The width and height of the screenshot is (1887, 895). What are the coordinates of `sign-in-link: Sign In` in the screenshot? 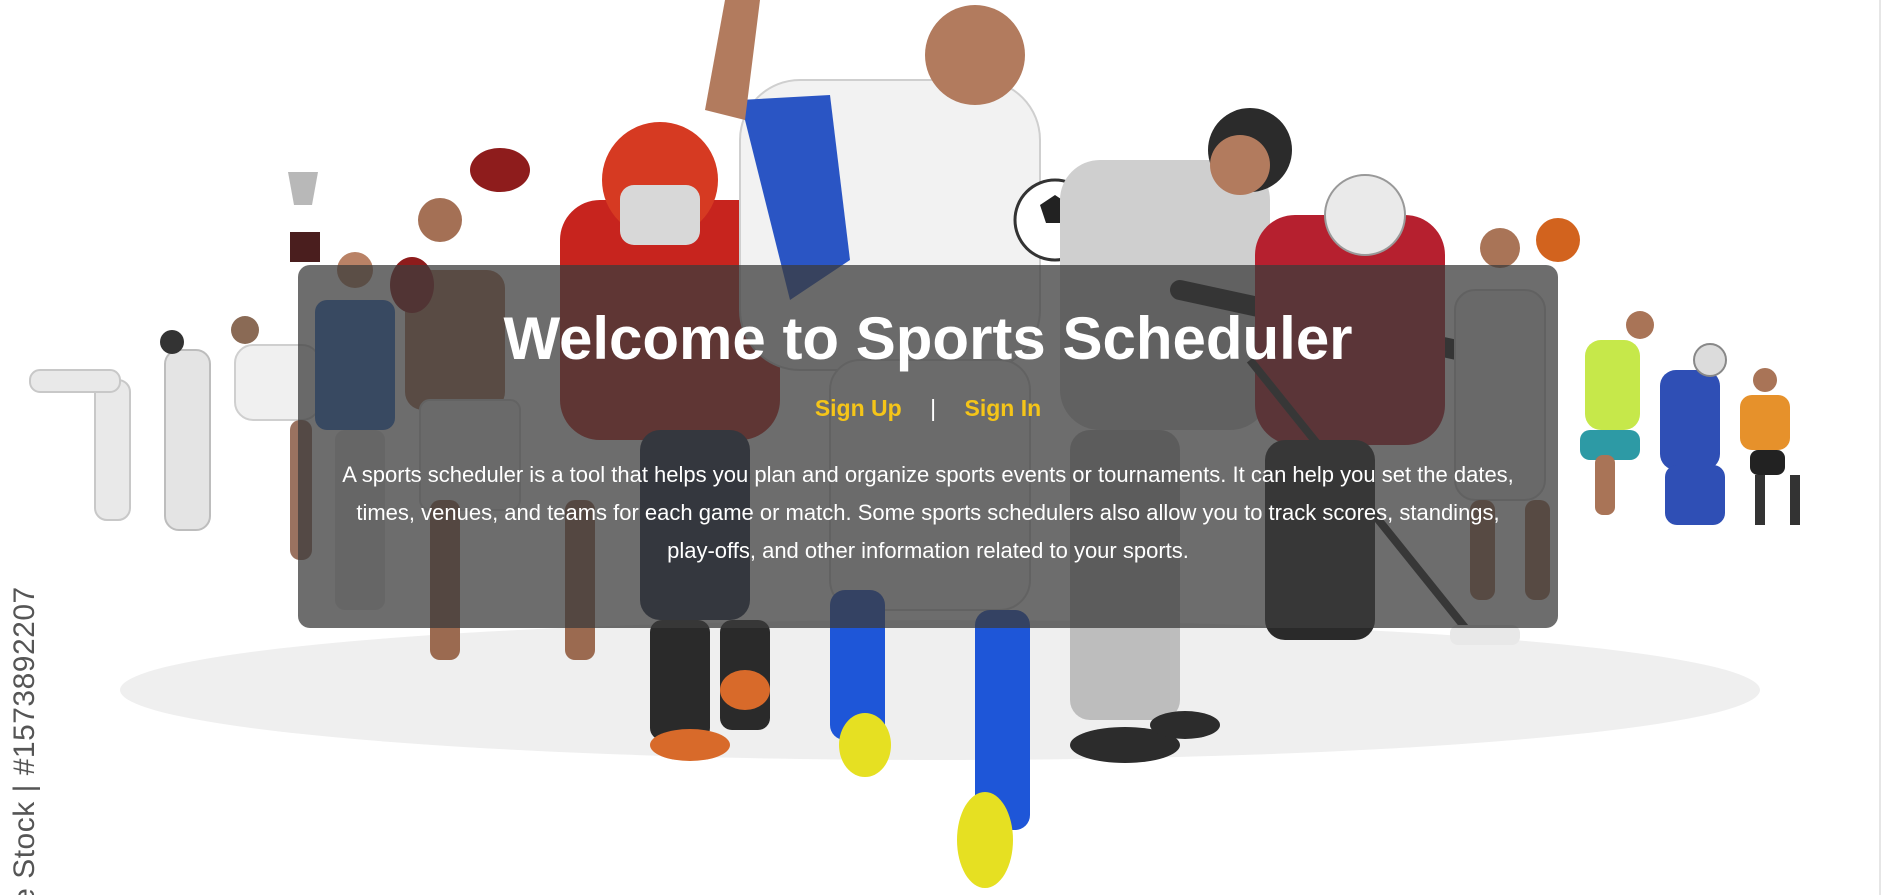 It's located at (1002, 408).